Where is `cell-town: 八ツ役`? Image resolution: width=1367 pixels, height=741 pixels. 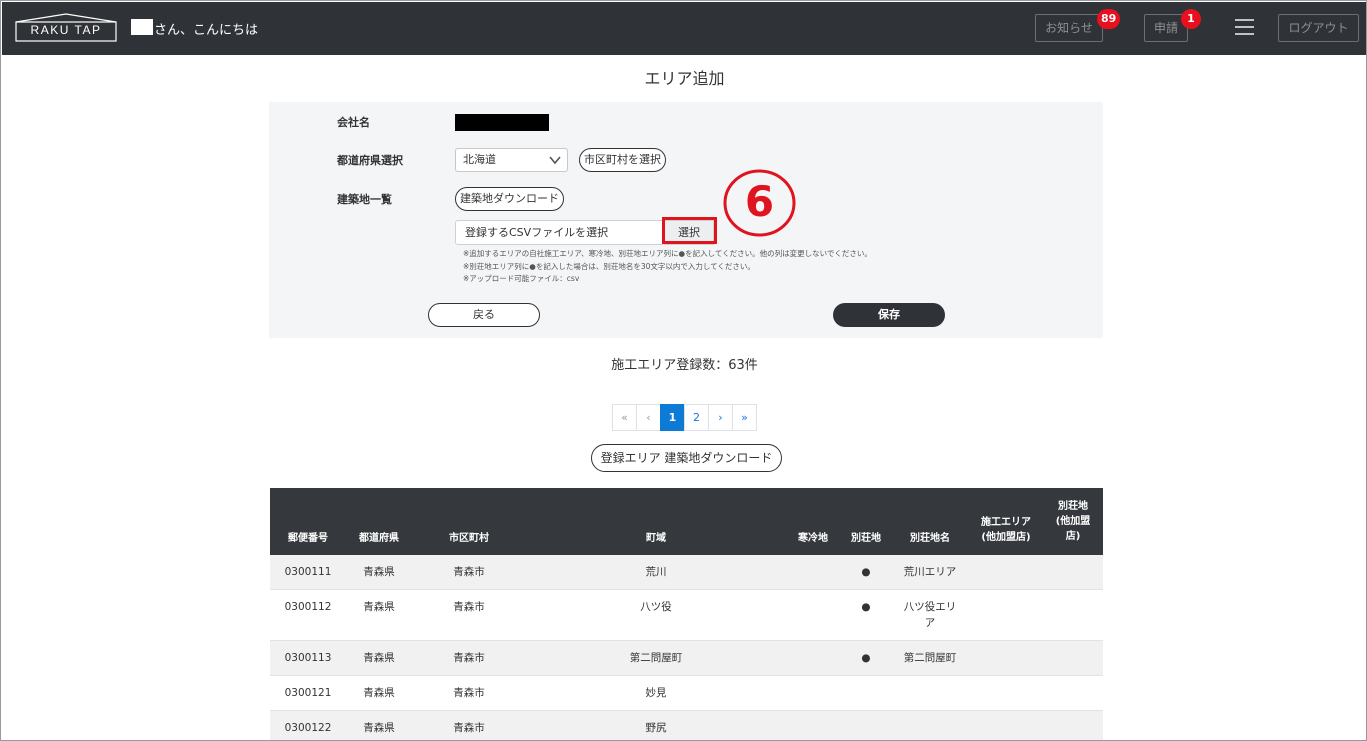 cell-town: 八ツ役 is located at coordinates (656, 607).